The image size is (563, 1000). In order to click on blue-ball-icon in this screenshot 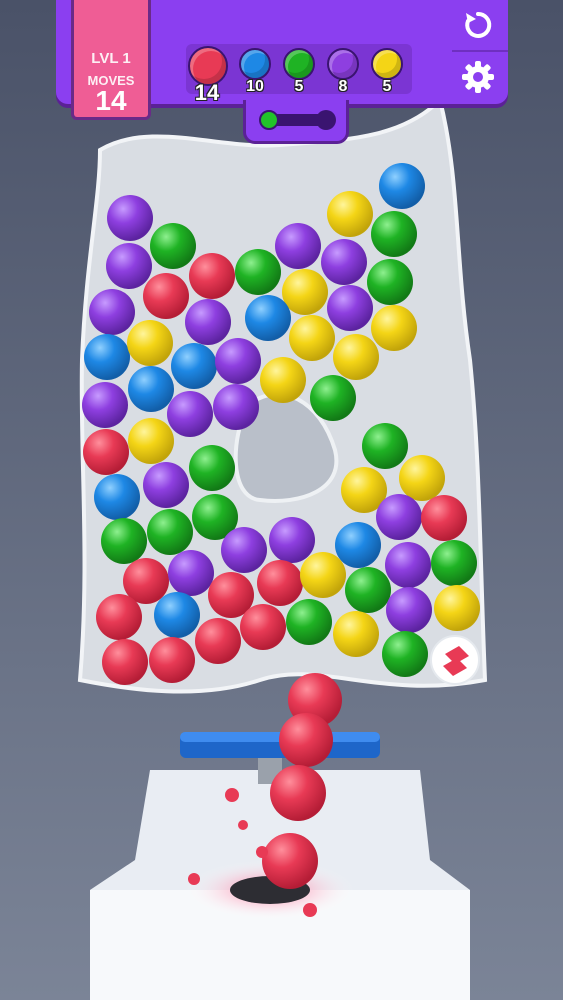, I will do `click(255, 64)`.